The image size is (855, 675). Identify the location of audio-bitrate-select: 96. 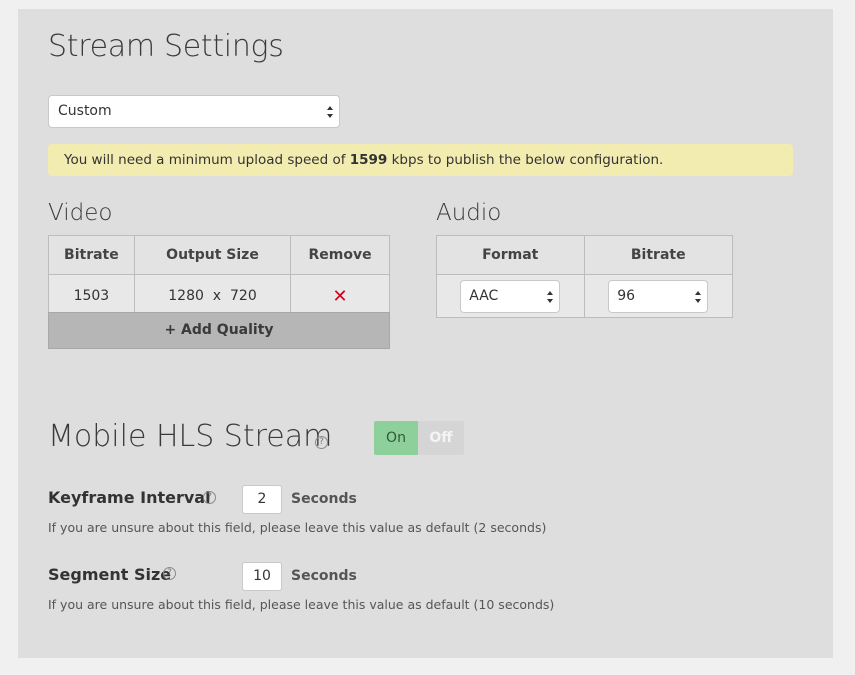
(658, 296).